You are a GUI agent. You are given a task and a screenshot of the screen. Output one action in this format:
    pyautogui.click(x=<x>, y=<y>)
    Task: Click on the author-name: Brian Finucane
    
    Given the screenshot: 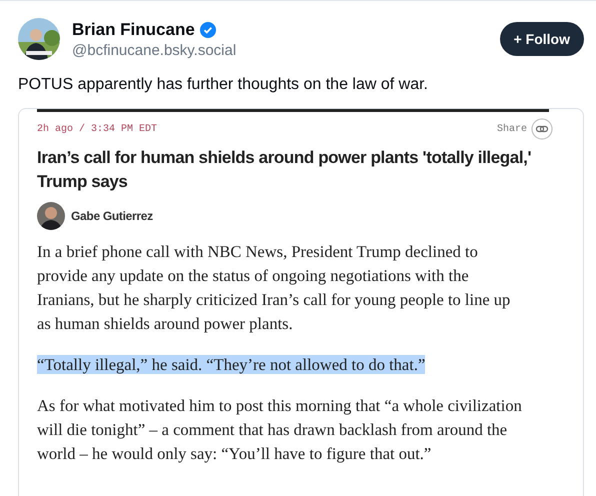 What is the action you would take?
    pyautogui.click(x=133, y=30)
    